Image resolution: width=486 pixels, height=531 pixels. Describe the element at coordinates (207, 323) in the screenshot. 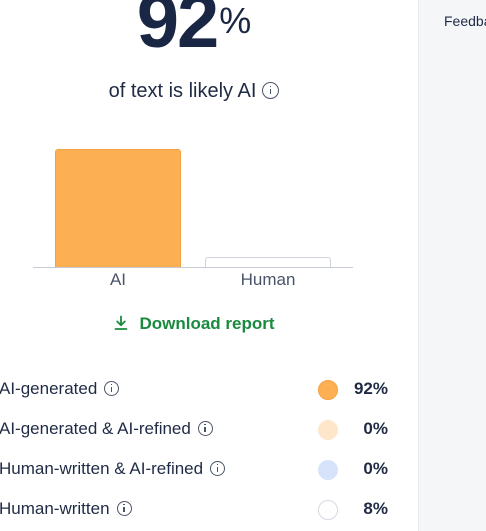

I see `download-report-label: Download report` at that location.